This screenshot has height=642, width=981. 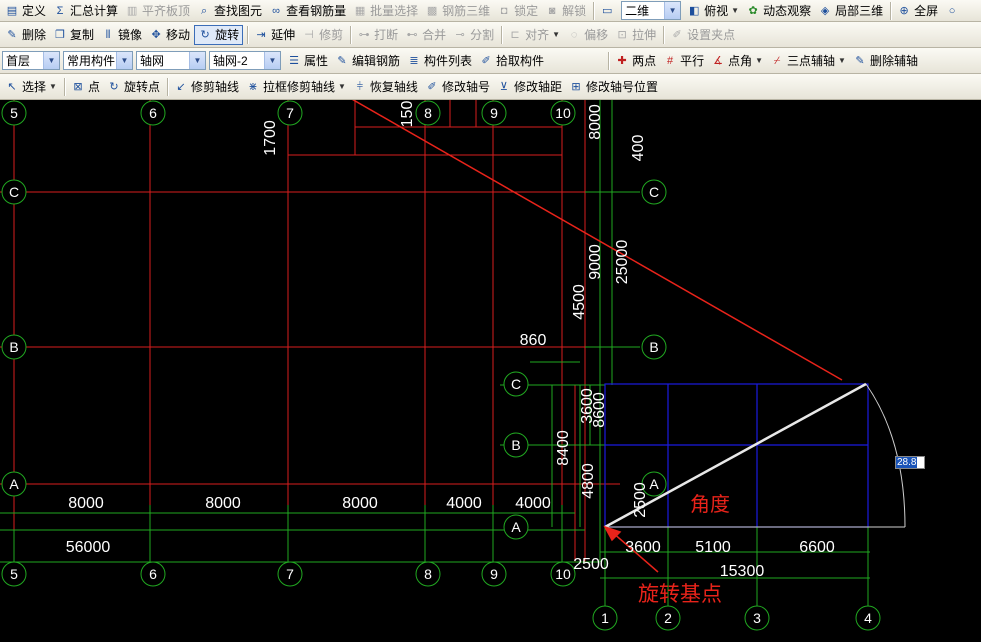 What do you see at coordinates (245, 60) in the screenshot?
I see `instance-select: 轴网-2 ▼` at bounding box center [245, 60].